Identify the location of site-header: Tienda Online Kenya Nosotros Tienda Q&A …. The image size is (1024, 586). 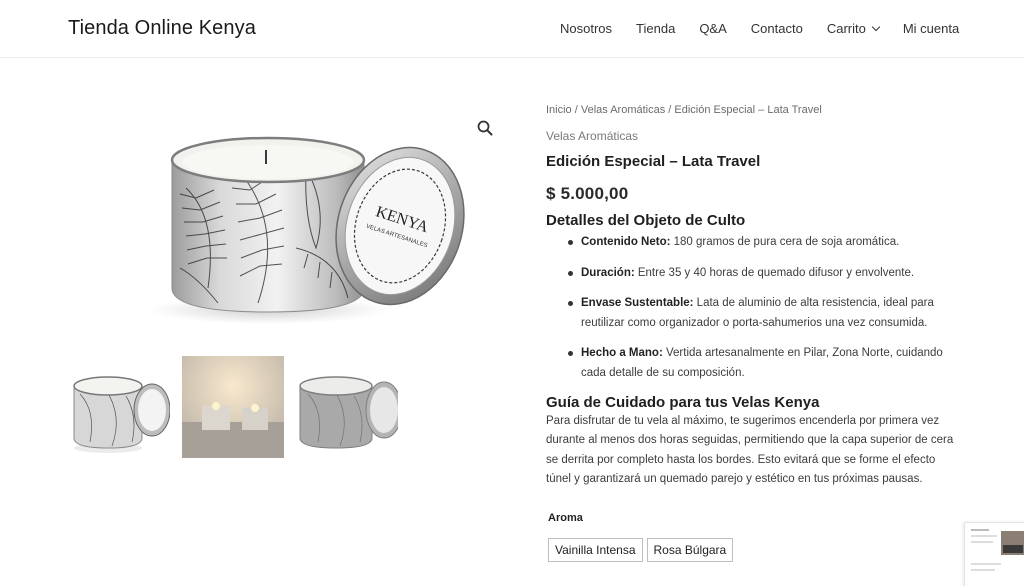
(512, 29).